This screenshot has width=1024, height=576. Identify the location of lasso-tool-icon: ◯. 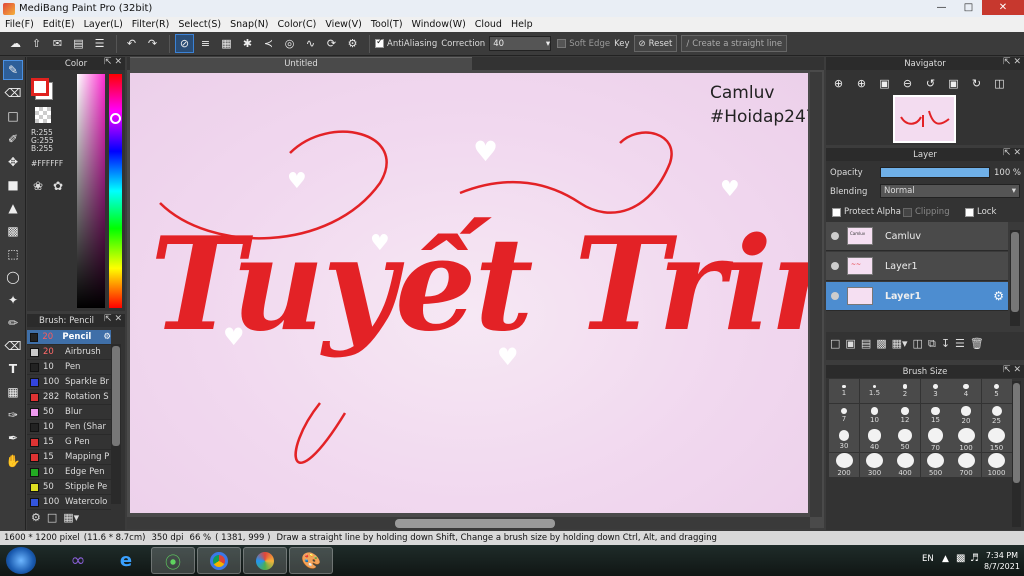
(13, 277).